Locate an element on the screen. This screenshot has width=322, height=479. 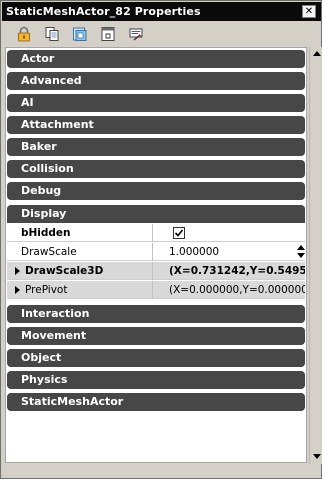
checkmark-icon is located at coordinates (179, 233).